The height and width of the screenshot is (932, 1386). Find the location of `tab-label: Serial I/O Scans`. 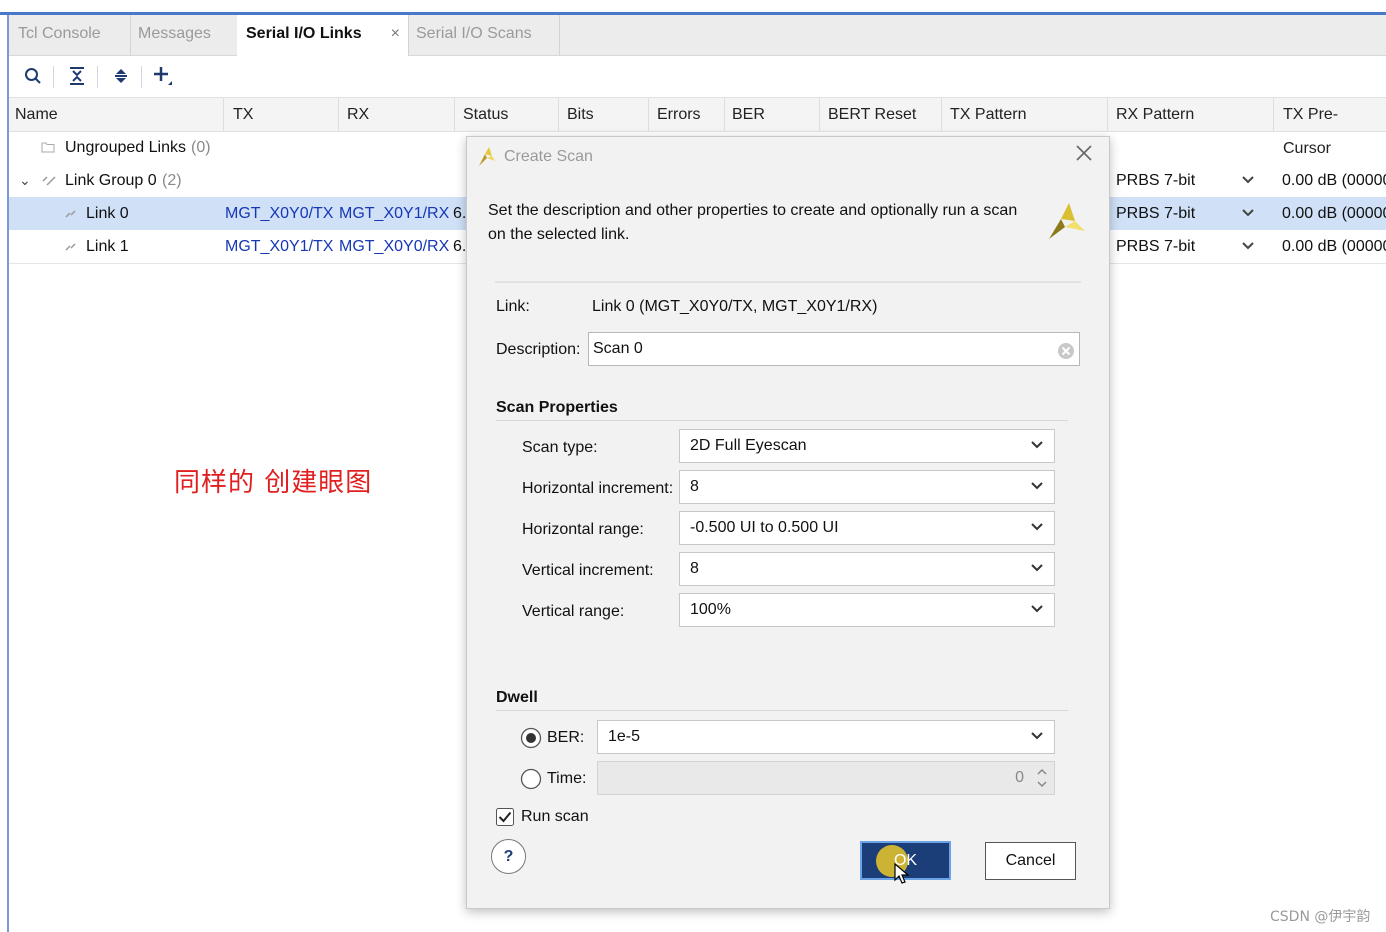

tab-label: Serial I/O Scans is located at coordinates (474, 33).